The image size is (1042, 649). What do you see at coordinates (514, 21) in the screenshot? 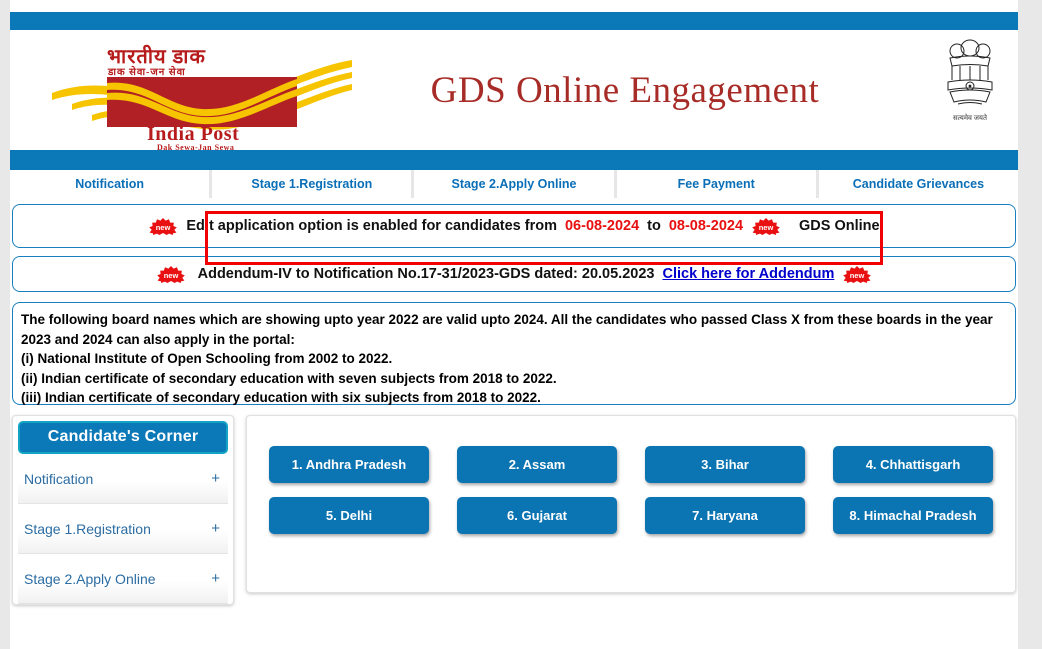
I see `top-blue-bar` at bounding box center [514, 21].